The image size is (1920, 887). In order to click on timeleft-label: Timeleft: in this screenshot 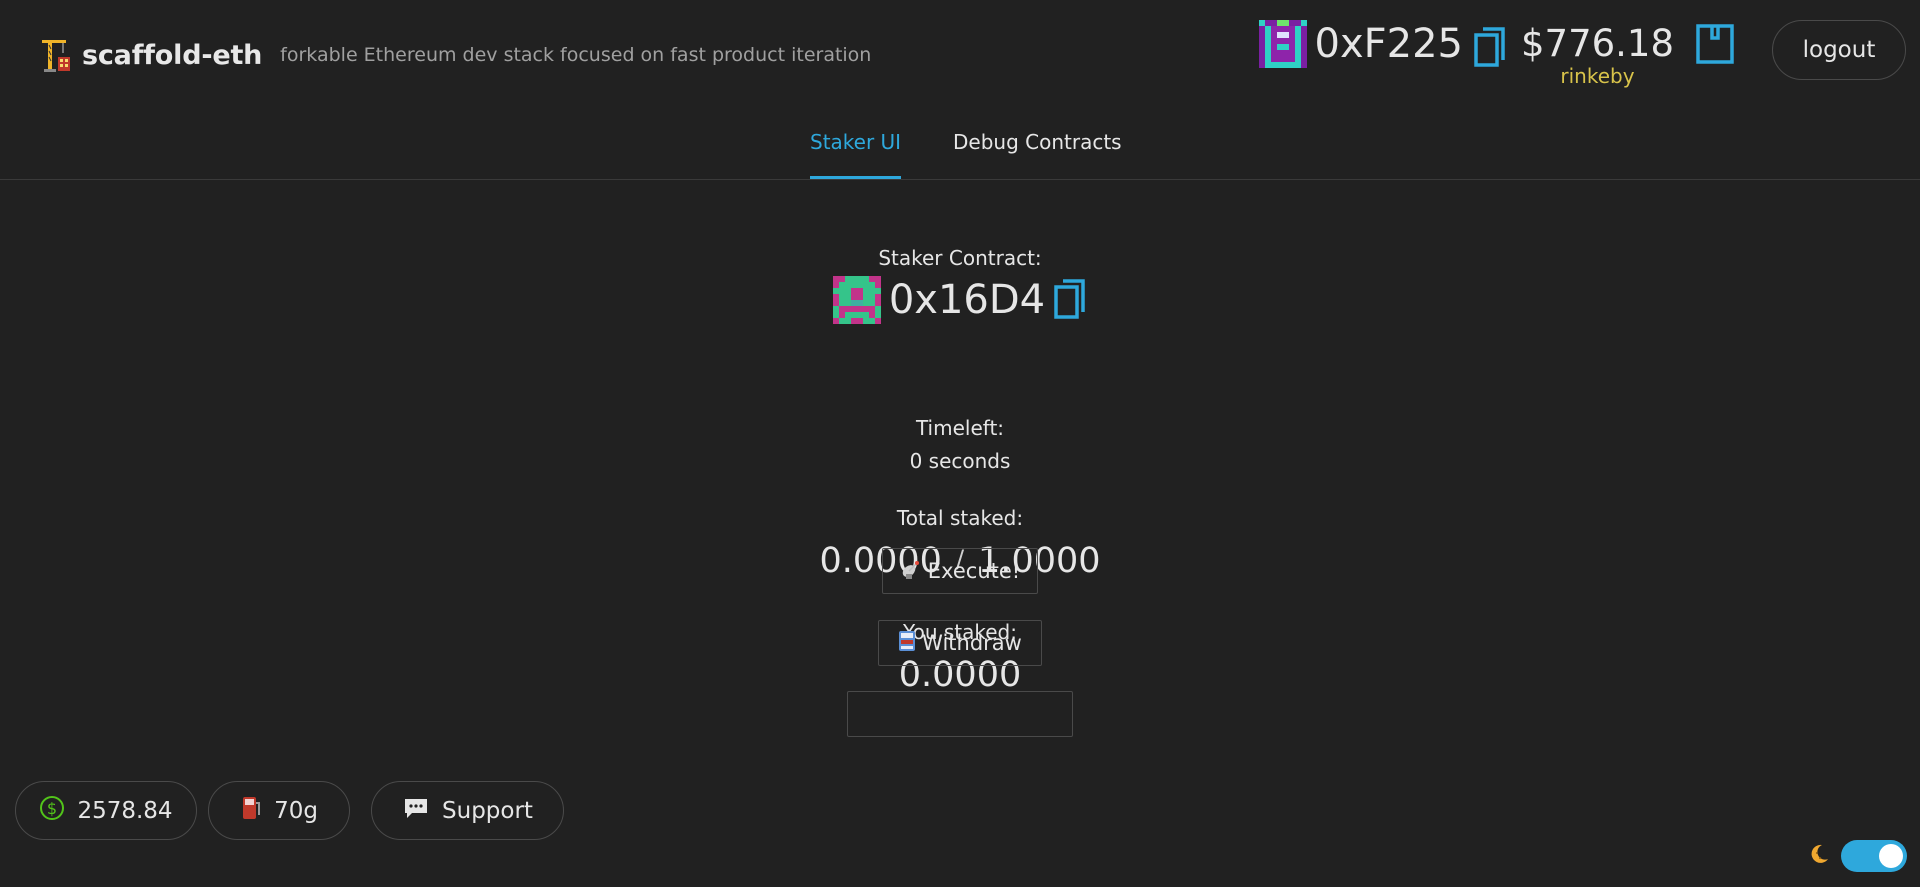, I will do `click(960, 428)`.